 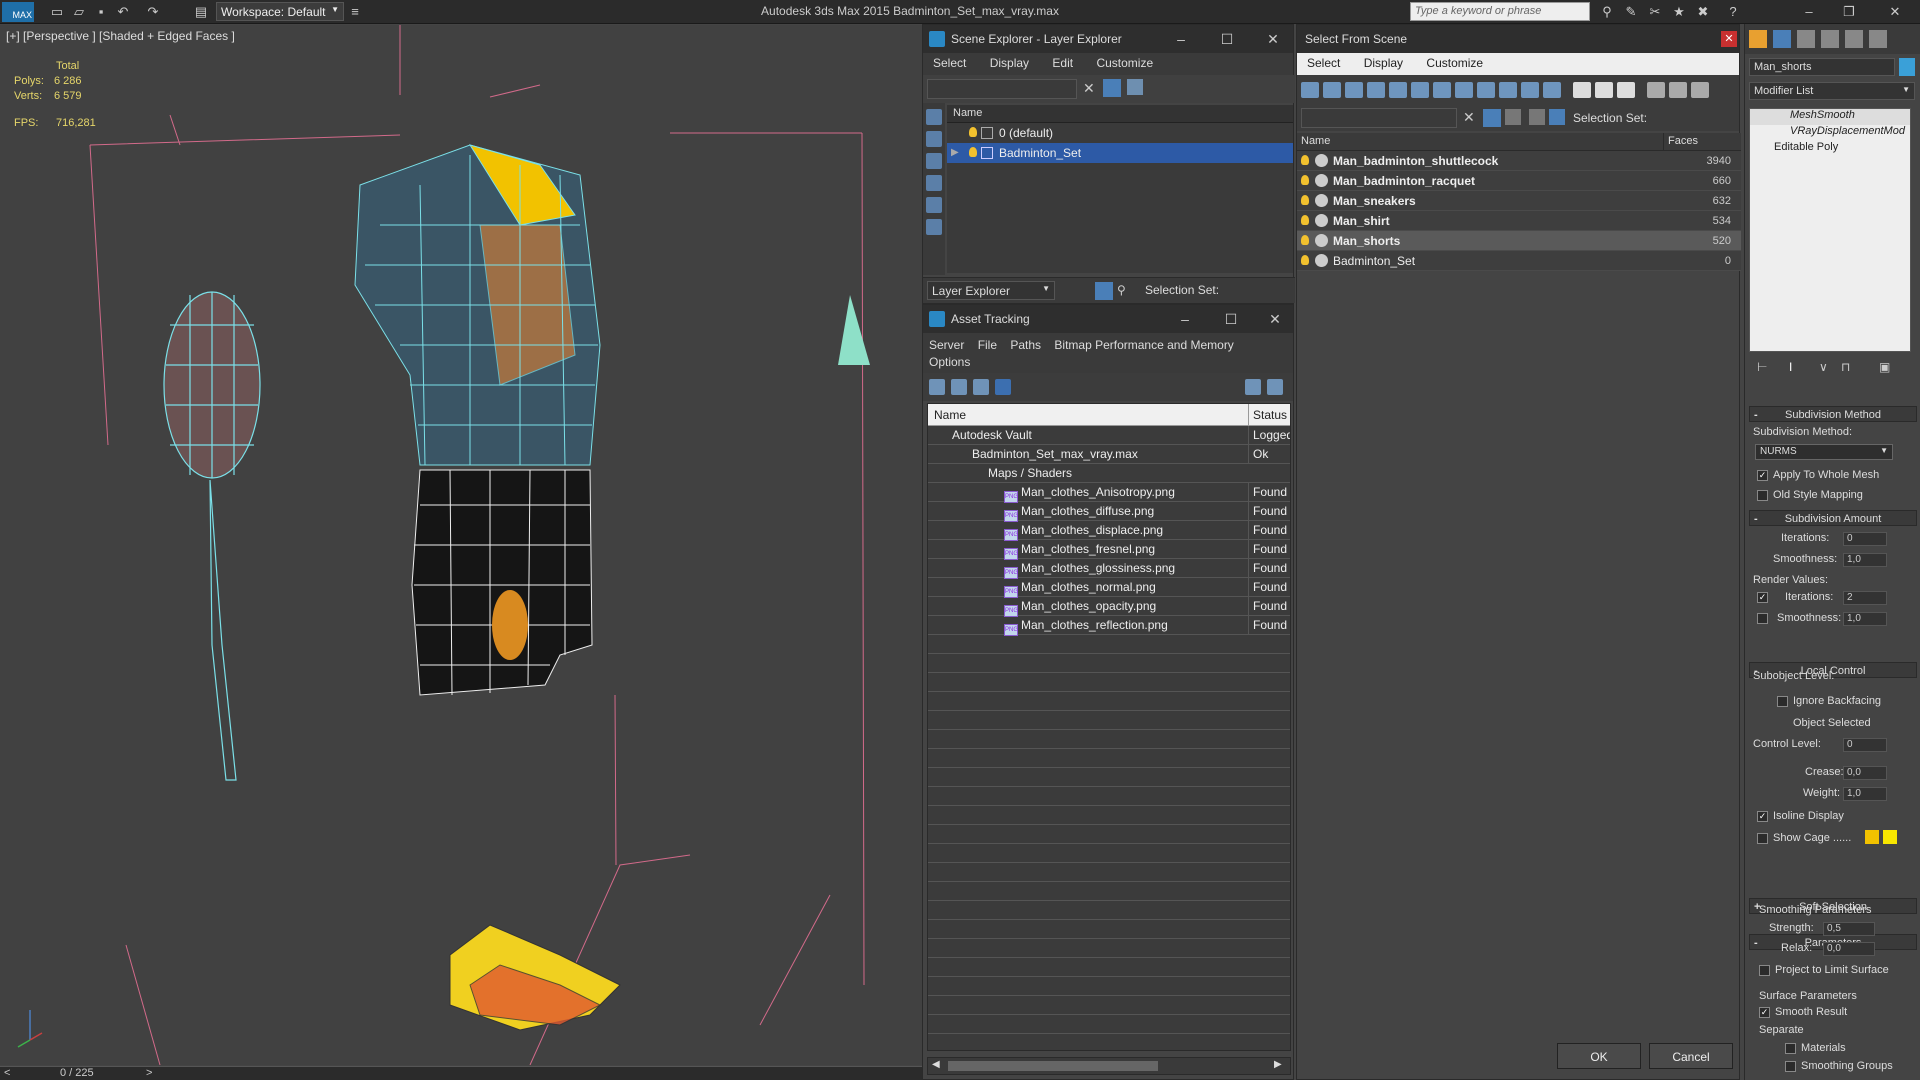 What do you see at coordinates (1823, 367) in the screenshot?
I see `make-unique-icon: ∨` at bounding box center [1823, 367].